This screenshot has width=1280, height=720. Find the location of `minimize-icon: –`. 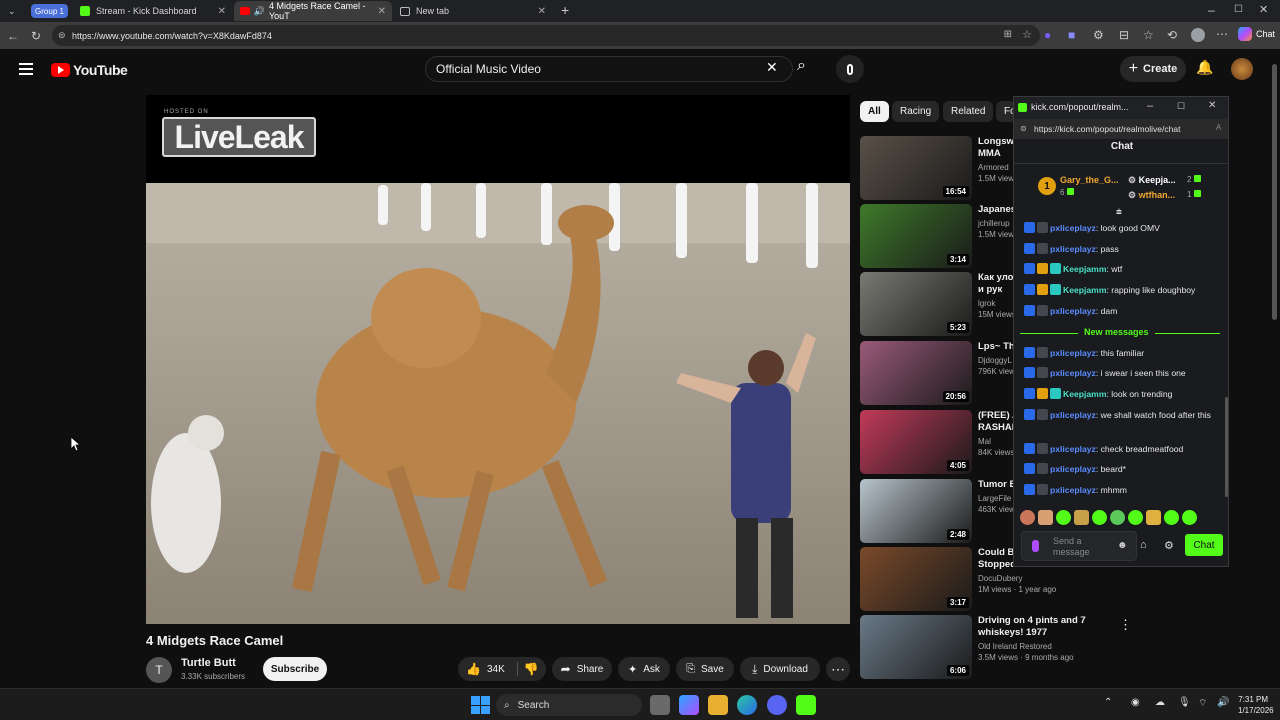

minimize-icon: – is located at coordinates (1150, 106).